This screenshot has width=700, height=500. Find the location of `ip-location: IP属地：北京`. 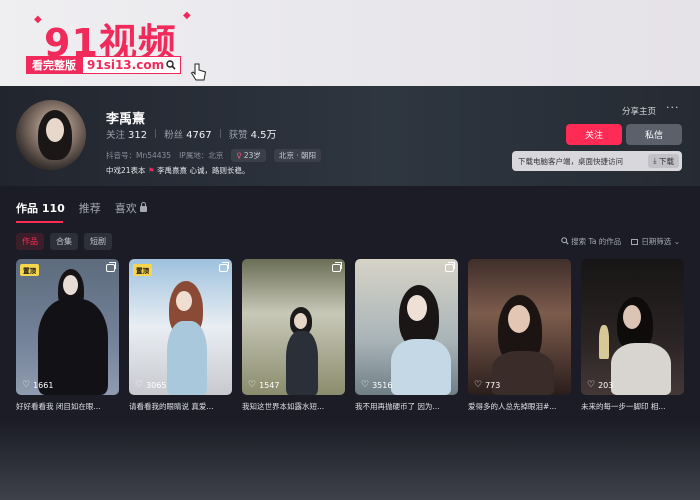

ip-location: IP属地：北京 is located at coordinates (201, 155).